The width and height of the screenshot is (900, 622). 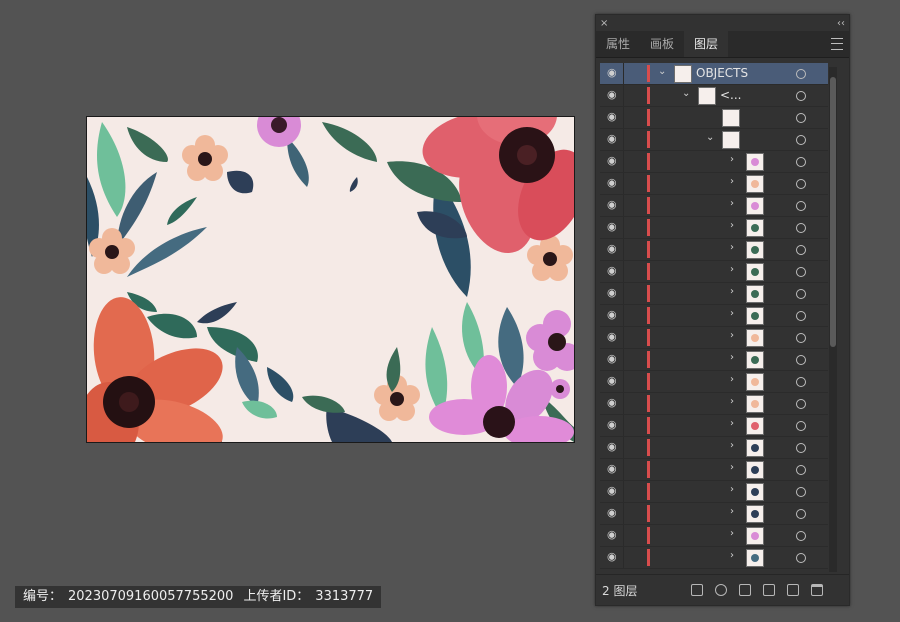 What do you see at coordinates (721, 590) in the screenshot?
I see `search-icon` at bounding box center [721, 590].